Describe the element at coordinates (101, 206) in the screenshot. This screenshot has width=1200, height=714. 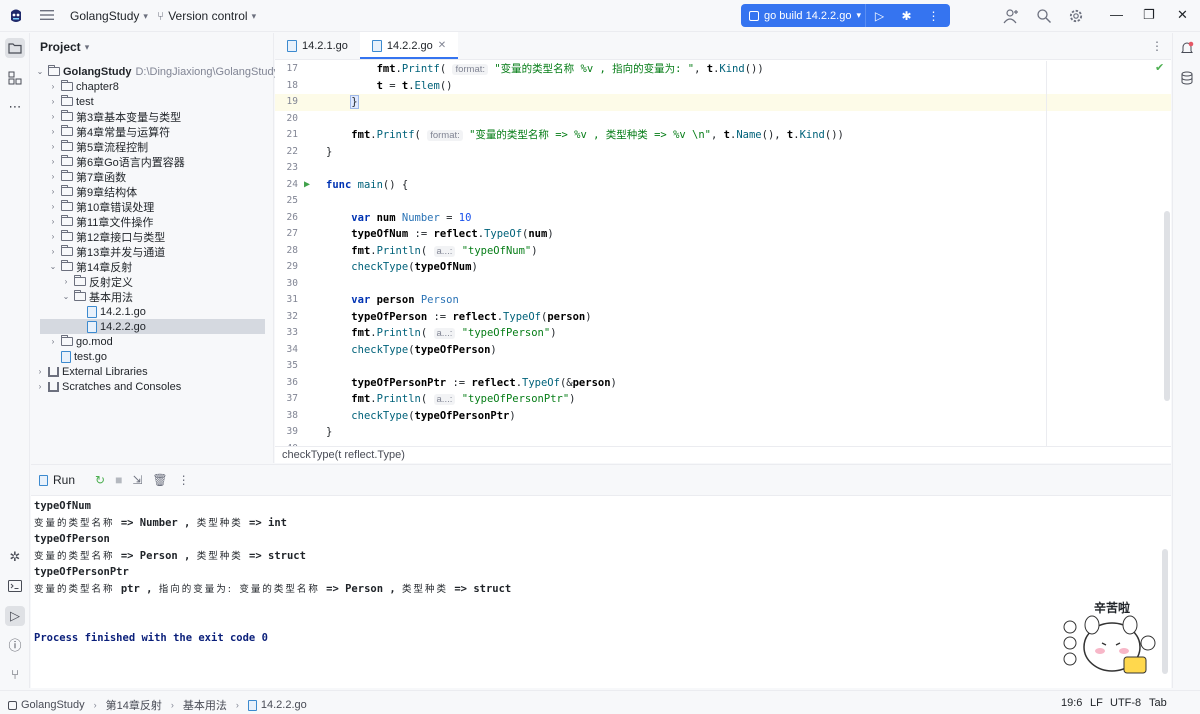
I see `tree-item: › 第10章错误处理` at that location.